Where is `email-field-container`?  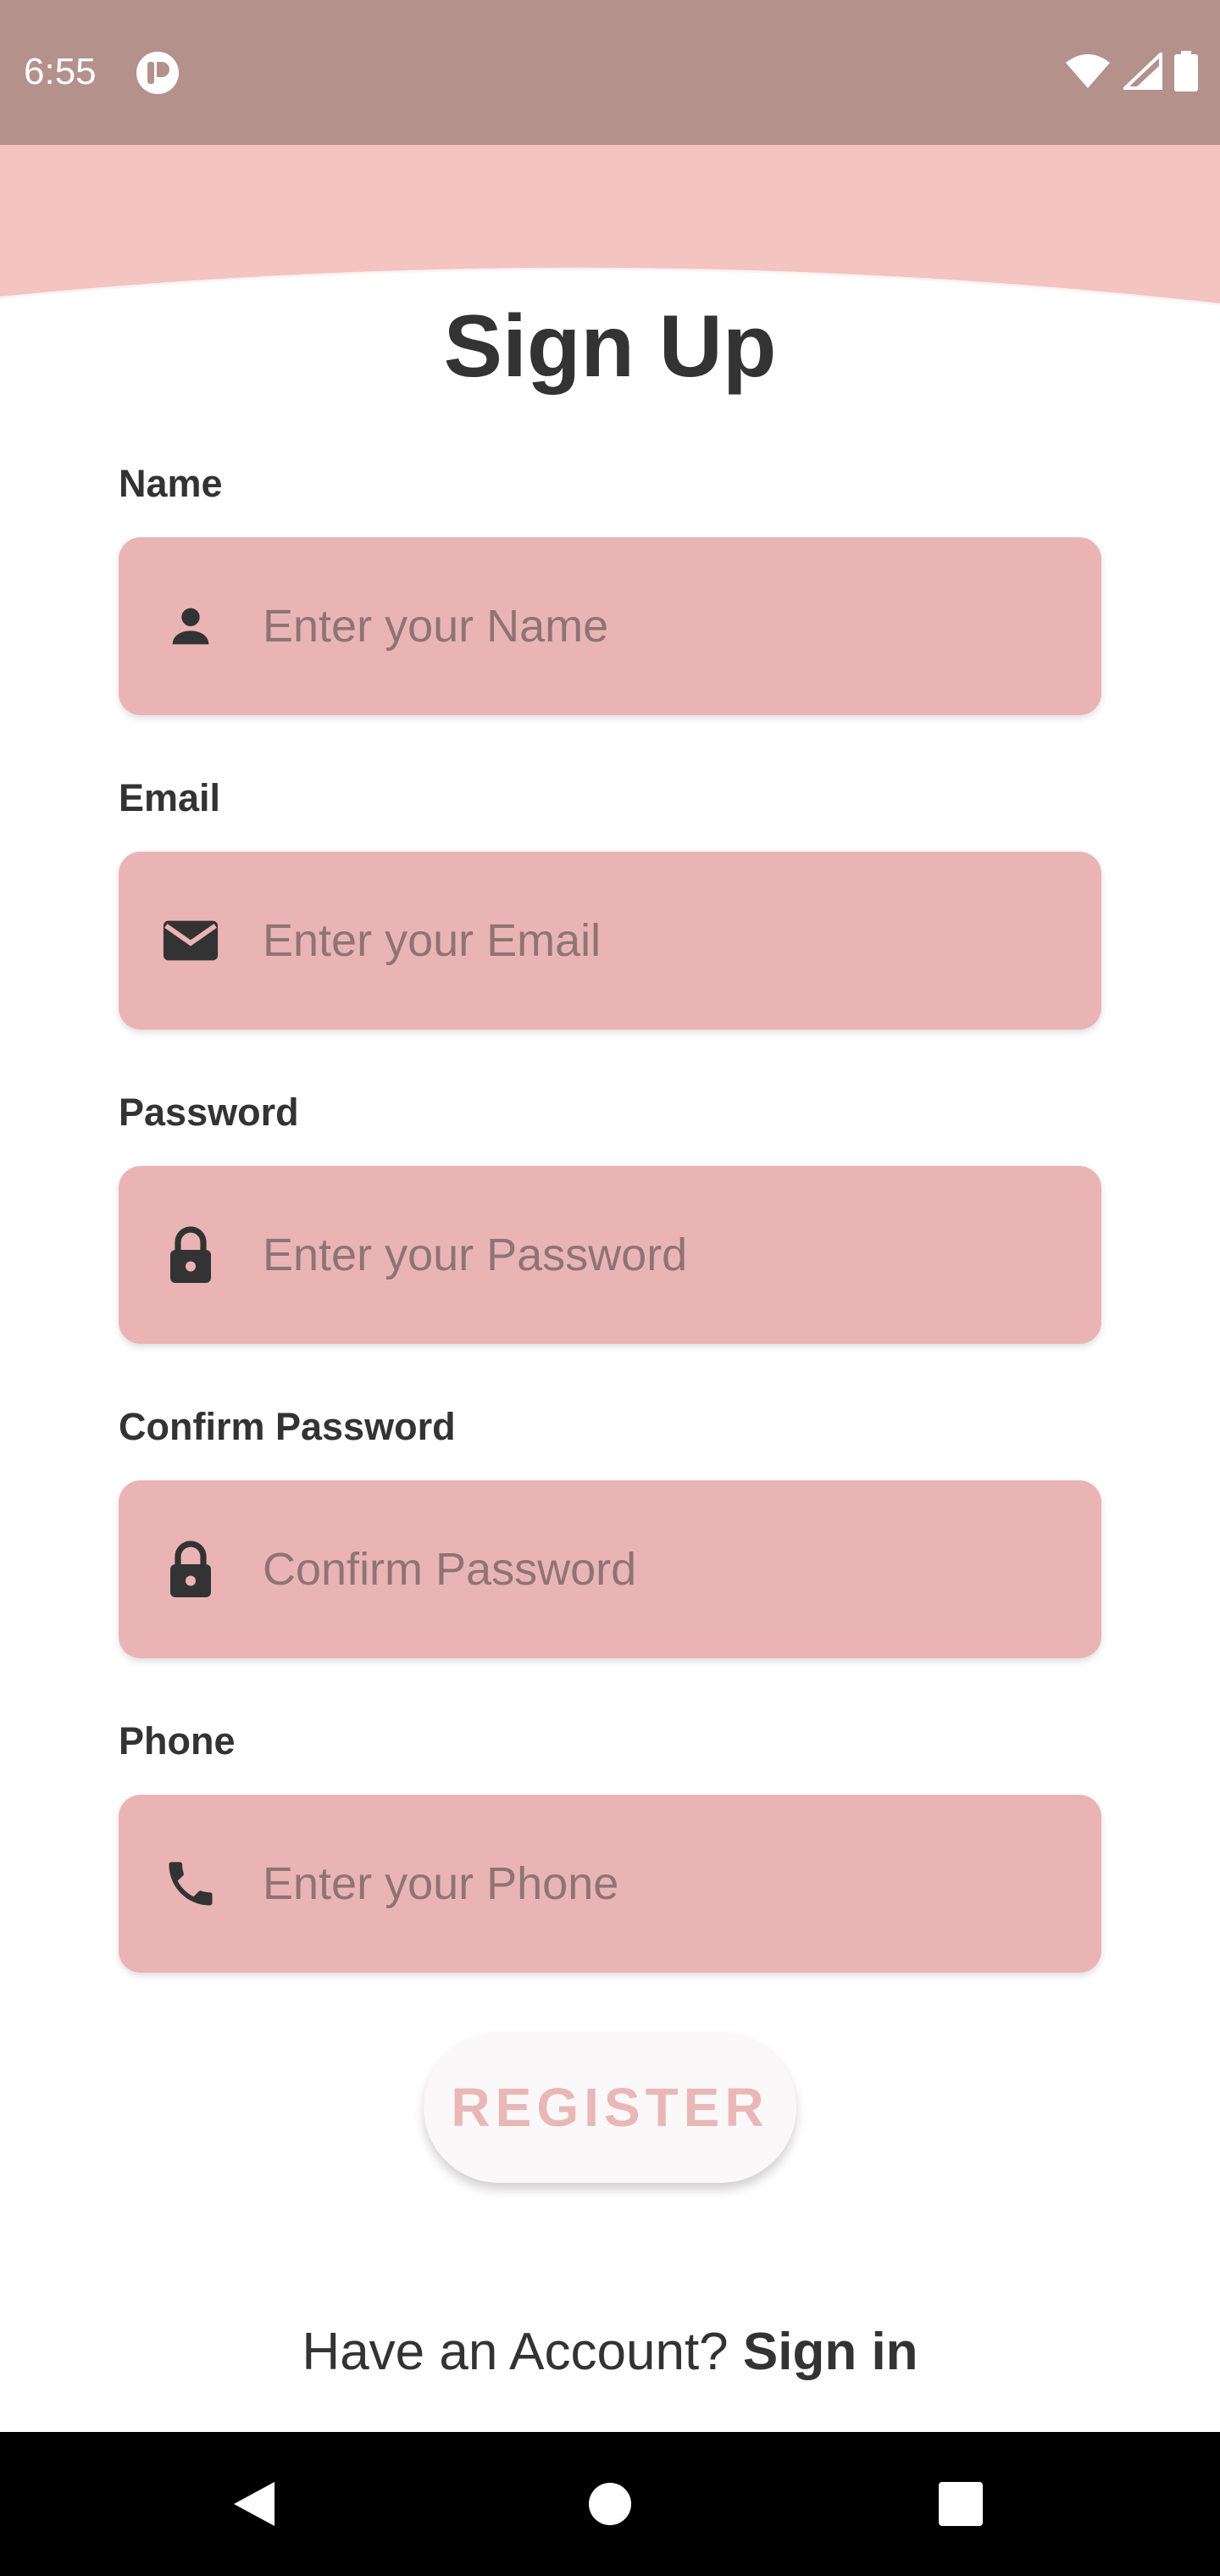 email-field-container is located at coordinates (610, 941).